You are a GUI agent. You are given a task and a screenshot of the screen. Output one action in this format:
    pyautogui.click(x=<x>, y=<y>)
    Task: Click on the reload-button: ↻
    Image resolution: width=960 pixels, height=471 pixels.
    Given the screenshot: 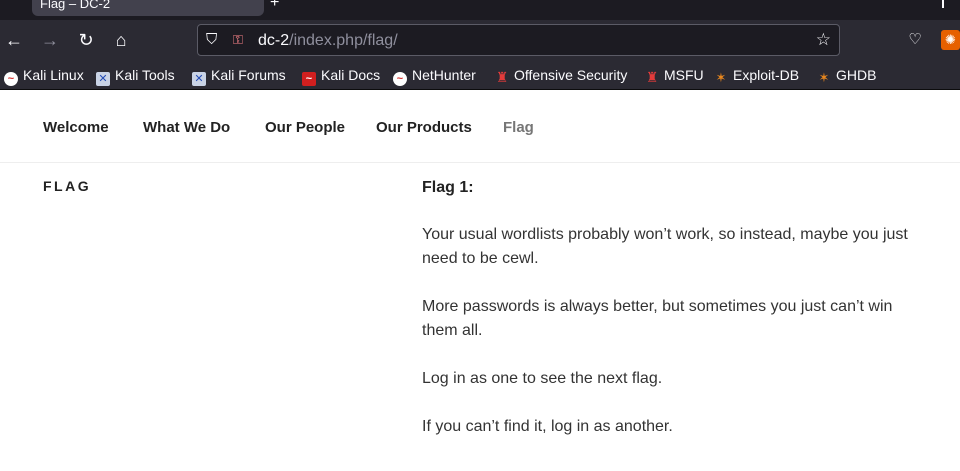 What is the action you would take?
    pyautogui.click(x=86, y=40)
    